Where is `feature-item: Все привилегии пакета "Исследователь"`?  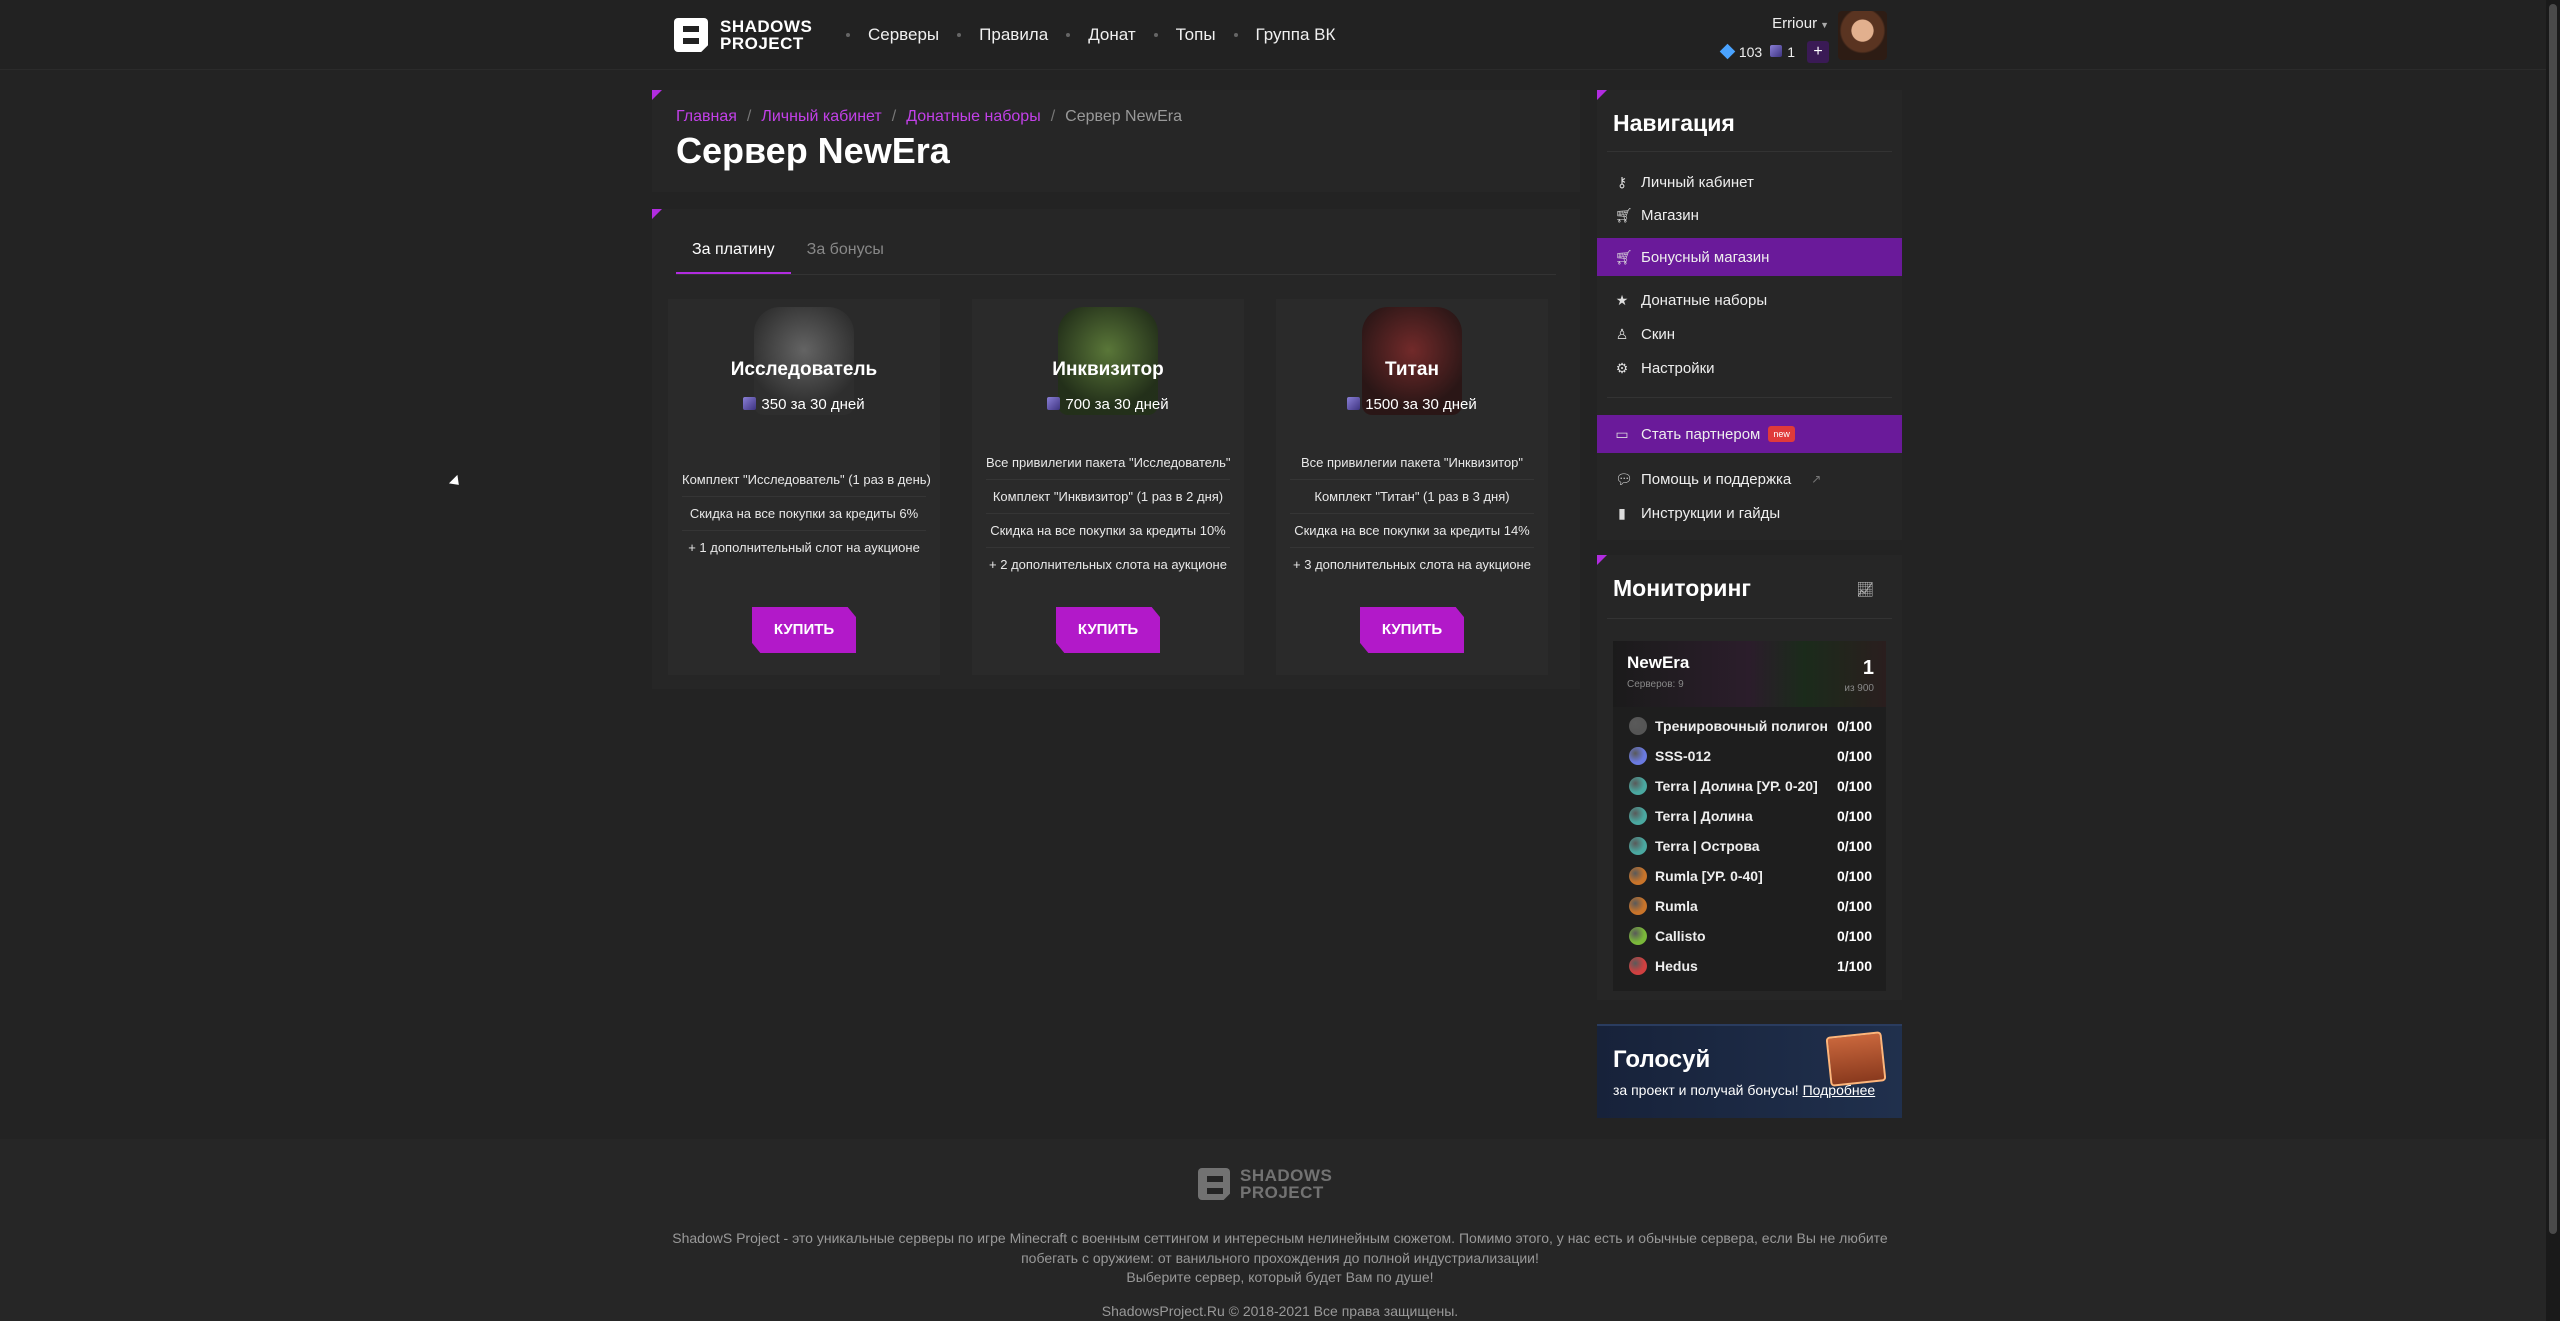
feature-item: Все привилегии пакета "Исследователь" is located at coordinates (1108, 463).